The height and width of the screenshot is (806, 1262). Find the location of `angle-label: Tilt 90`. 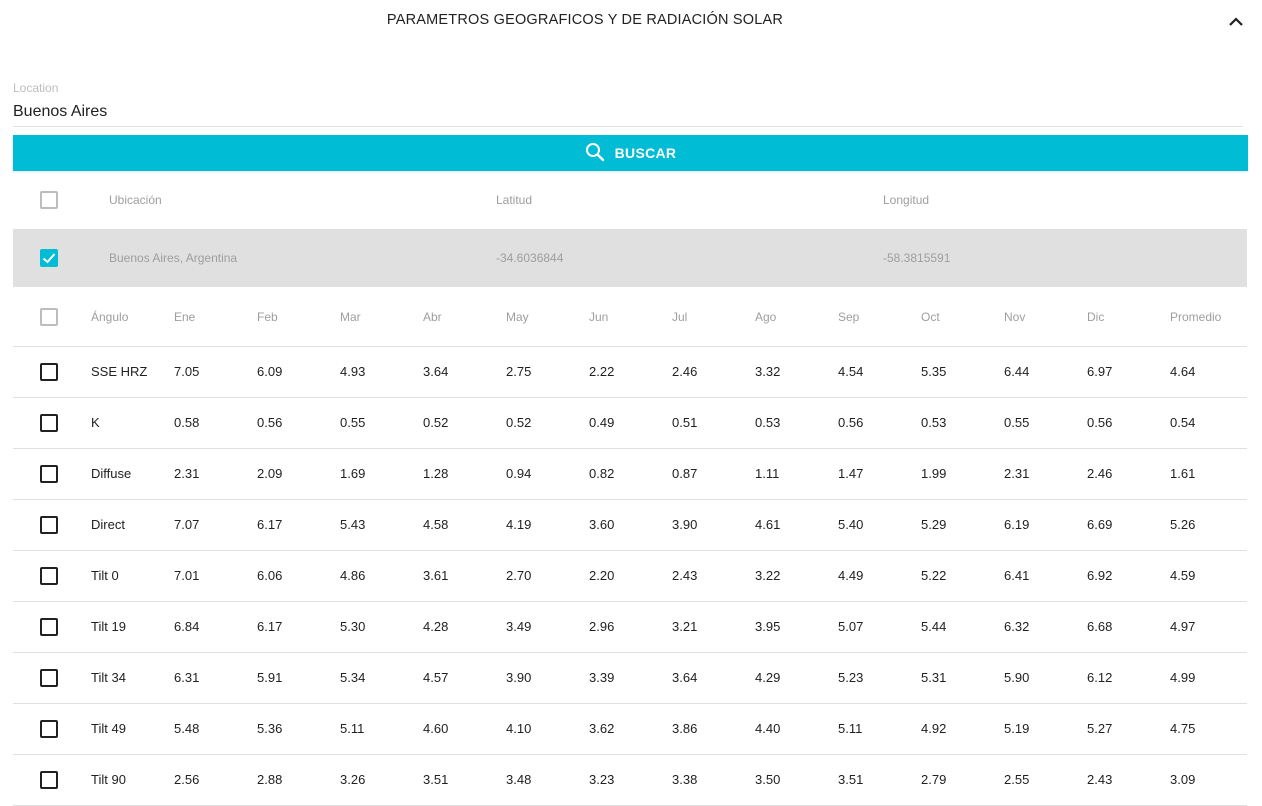

angle-label: Tilt 90 is located at coordinates (108, 779).